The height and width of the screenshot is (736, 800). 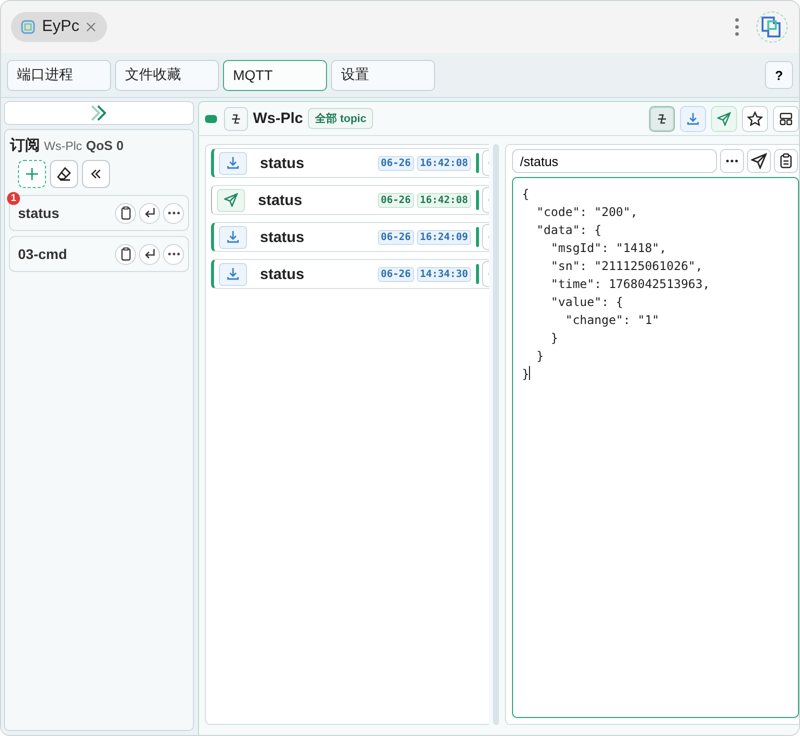 I want to click on collapse-button, so click(x=96, y=174).